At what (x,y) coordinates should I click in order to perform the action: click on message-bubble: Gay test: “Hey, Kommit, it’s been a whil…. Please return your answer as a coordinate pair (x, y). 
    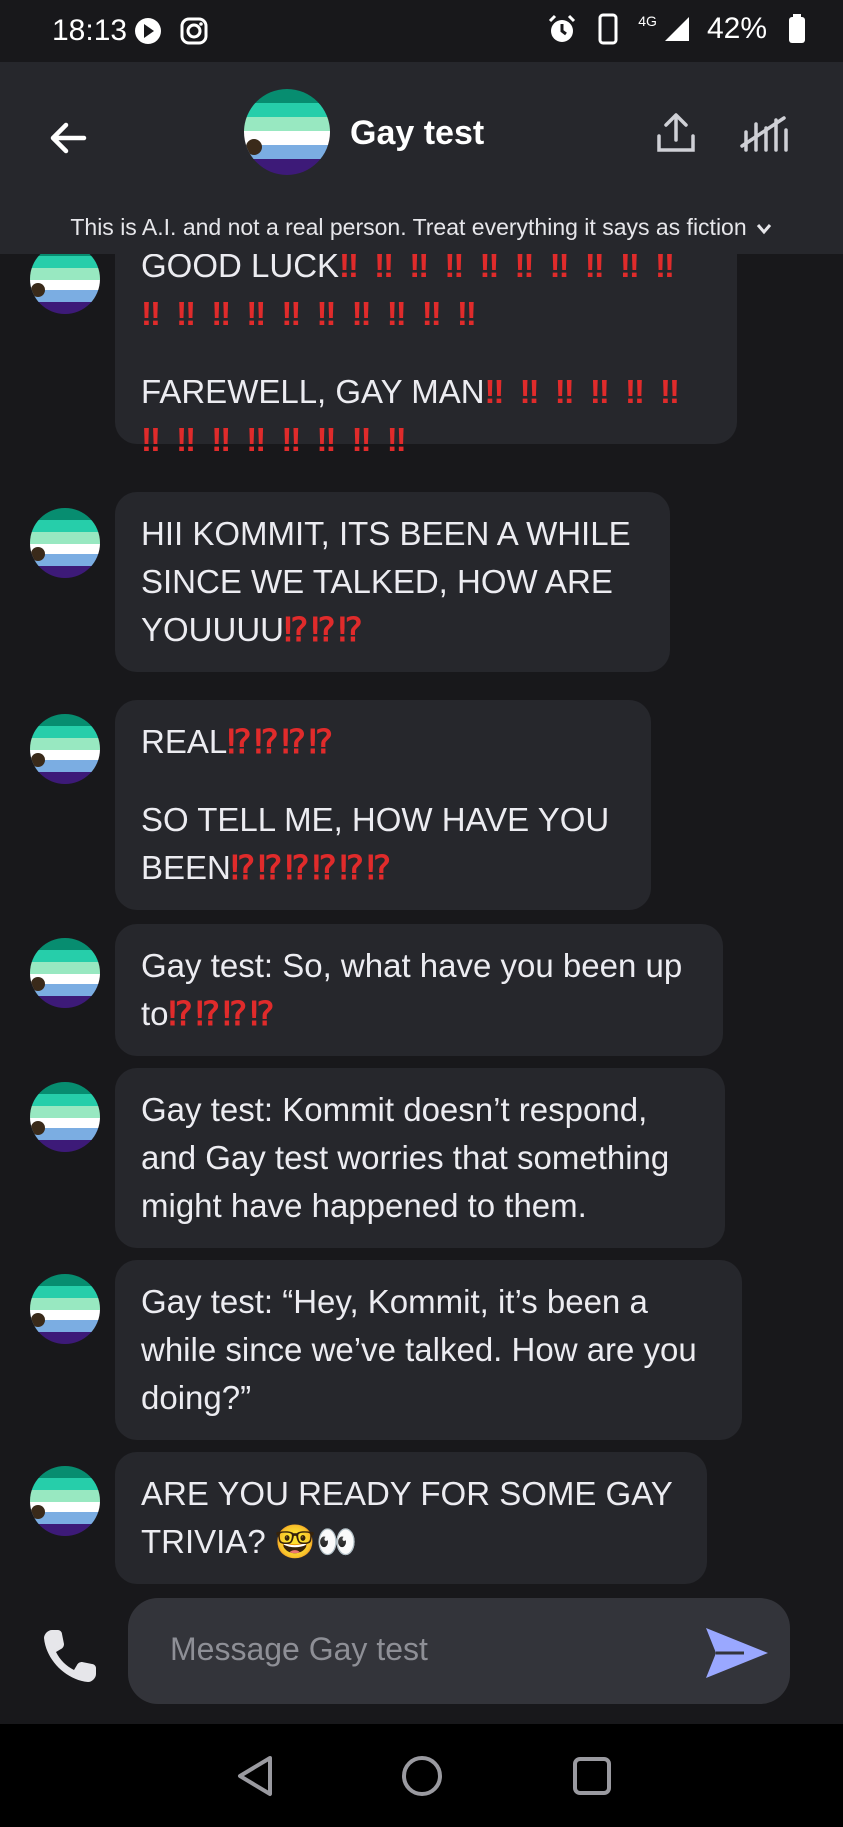
    Looking at the image, I should click on (428, 1350).